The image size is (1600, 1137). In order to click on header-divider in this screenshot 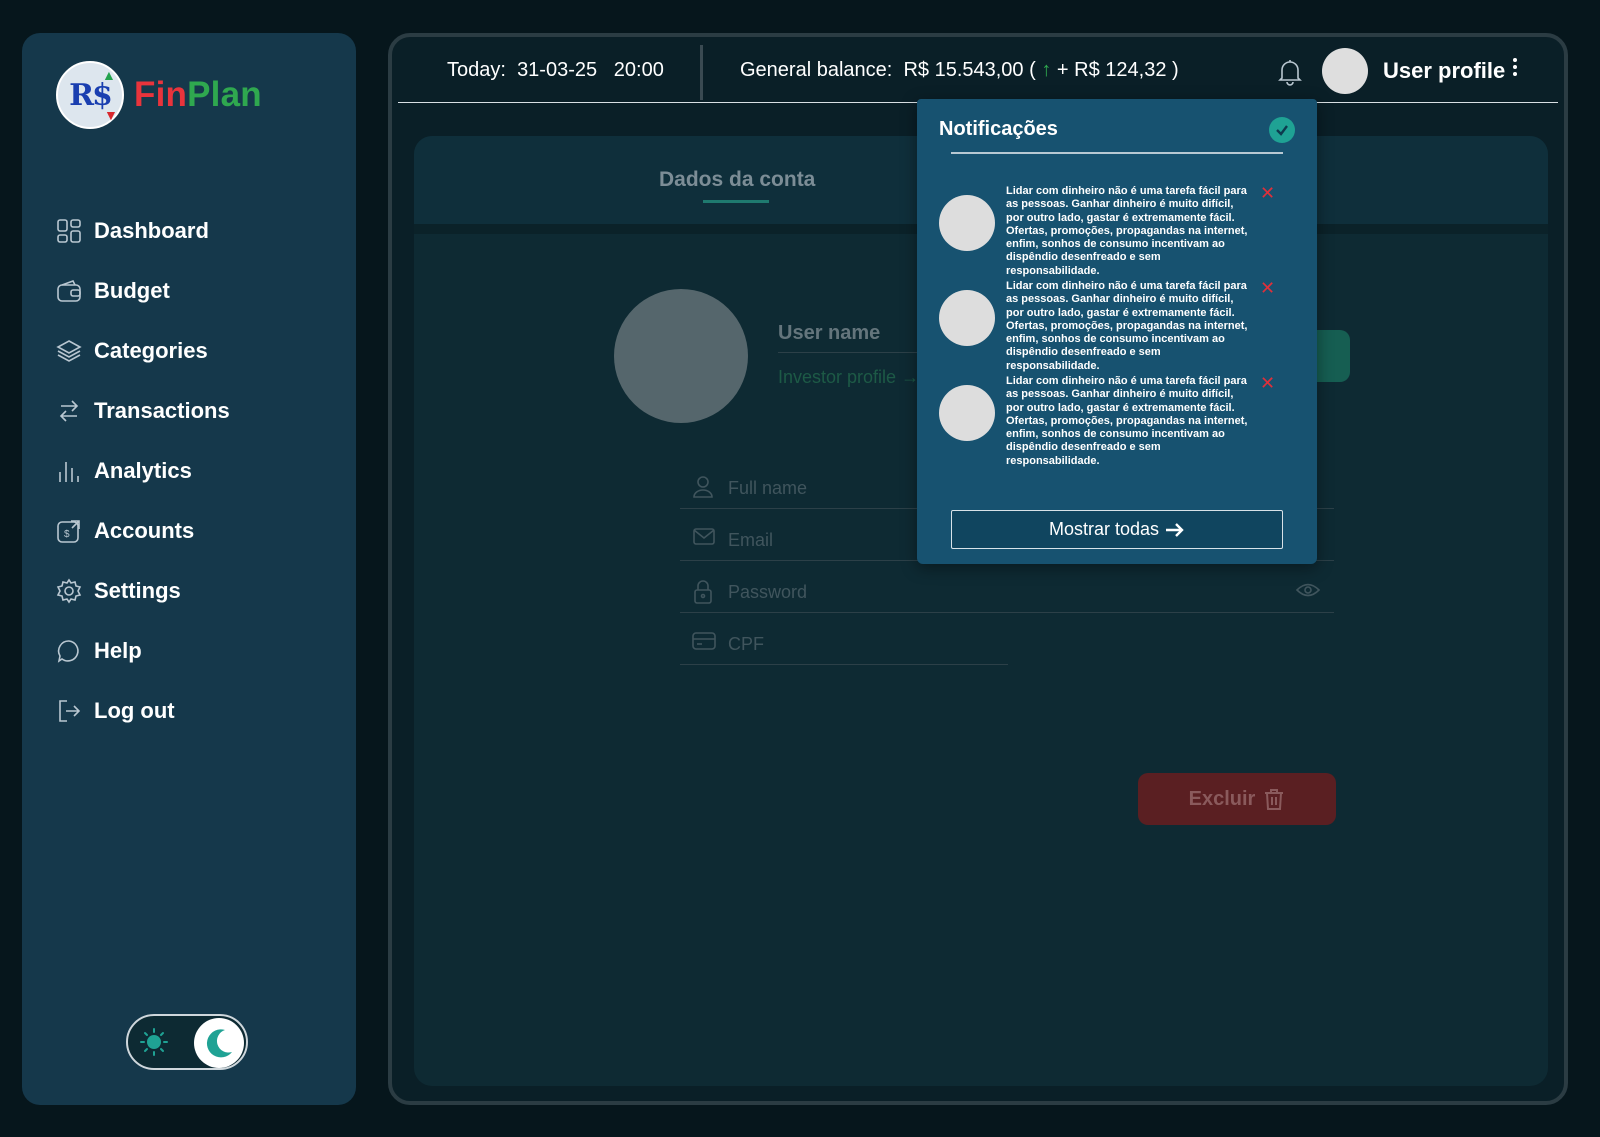, I will do `click(701, 72)`.